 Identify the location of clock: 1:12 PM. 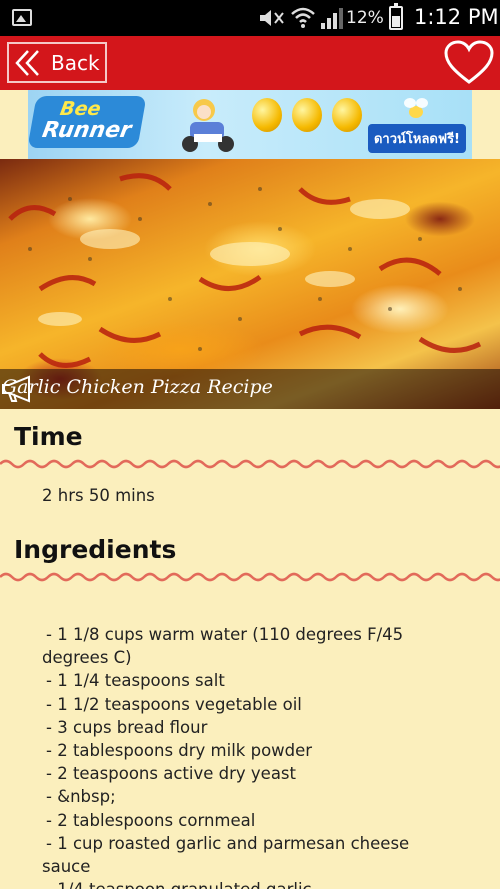
(456, 17).